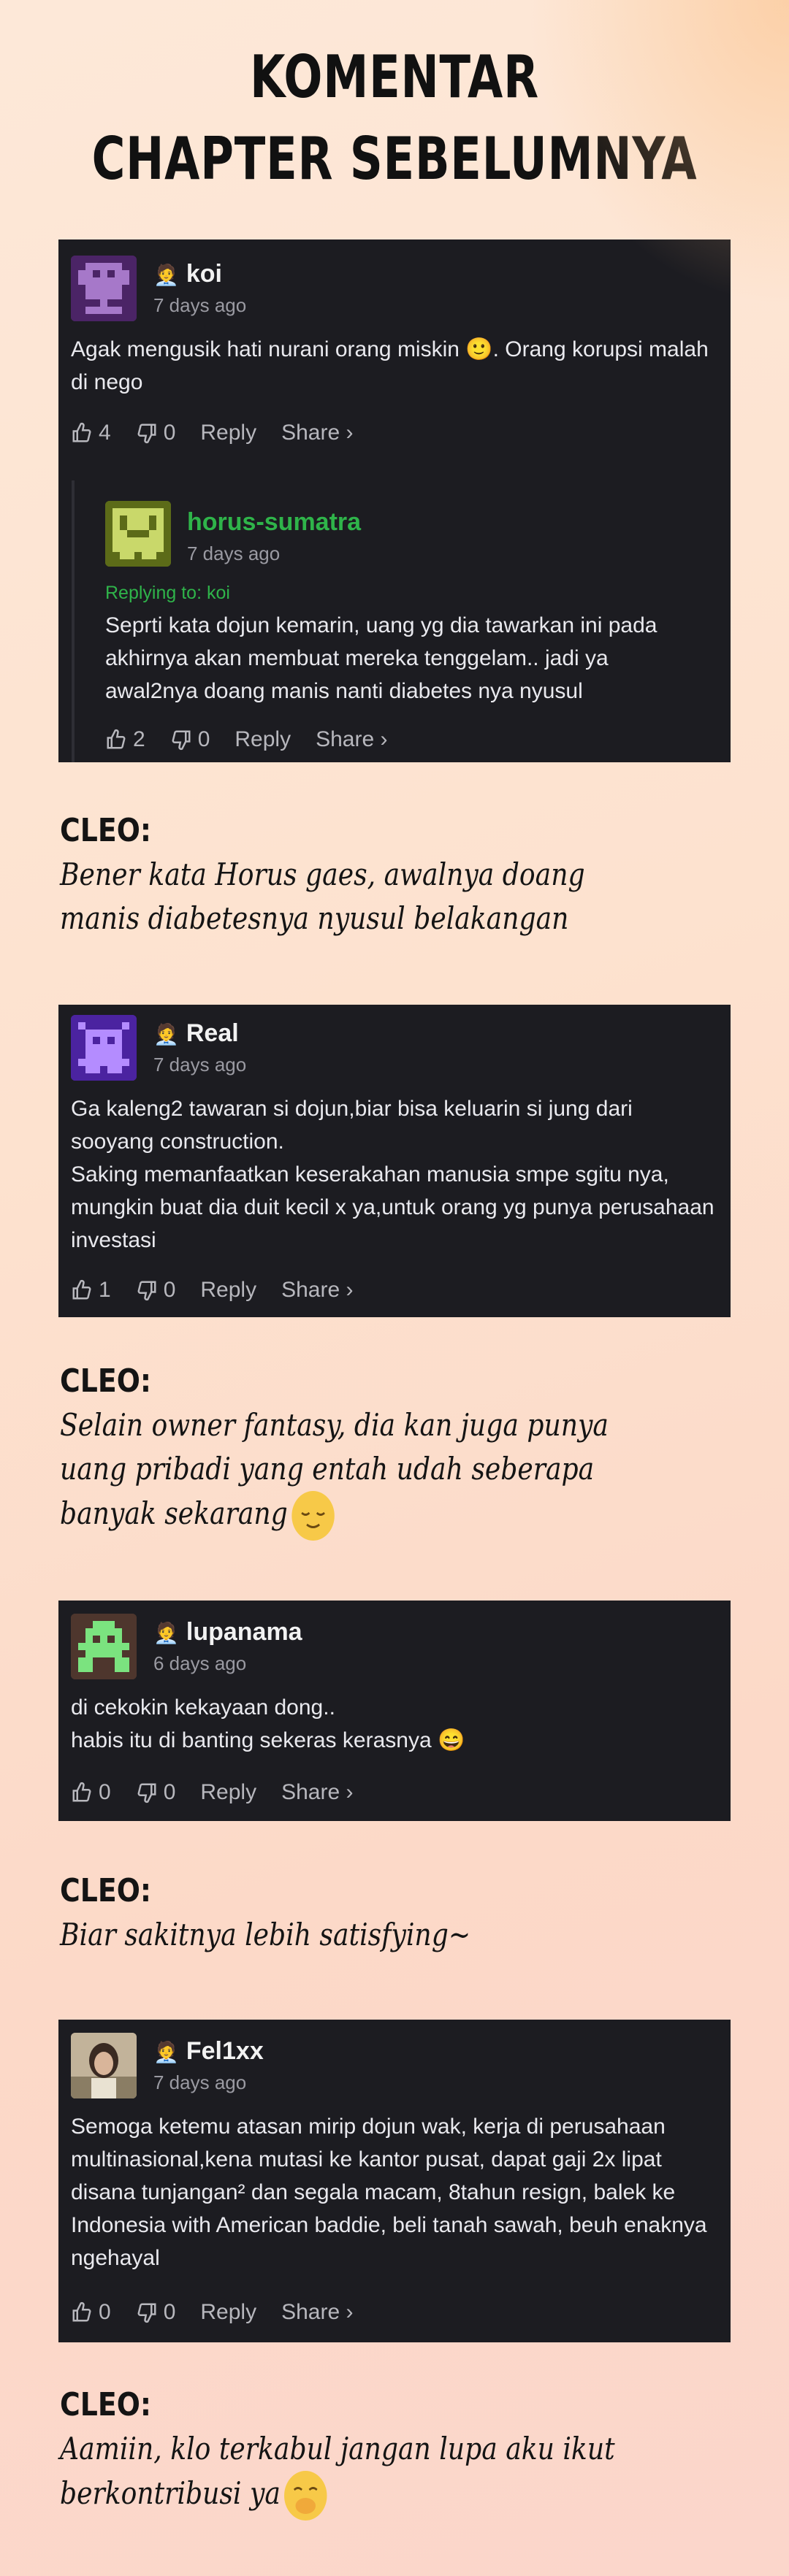 The width and height of the screenshot is (789, 2576). Describe the element at coordinates (200, 1663) in the screenshot. I see `timestamp: 6 days ago` at that location.